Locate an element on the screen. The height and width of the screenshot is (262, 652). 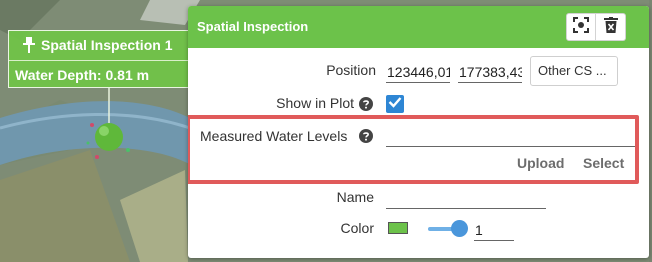
show-in-plot-label: Show in Plot is located at coordinates (315, 103).